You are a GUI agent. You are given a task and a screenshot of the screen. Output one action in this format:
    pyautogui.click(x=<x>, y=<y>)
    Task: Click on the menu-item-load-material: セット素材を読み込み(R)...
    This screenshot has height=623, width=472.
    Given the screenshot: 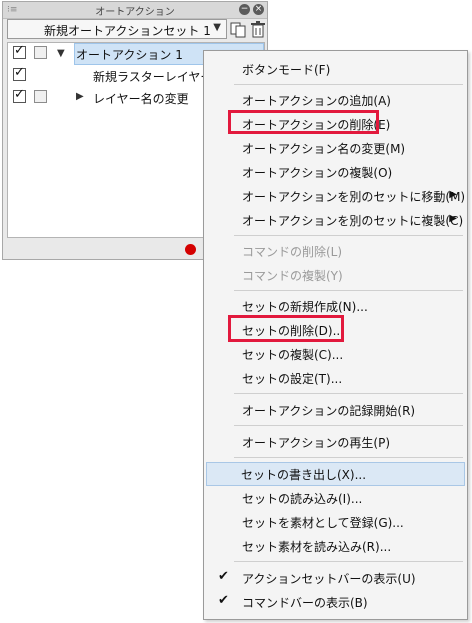 What is the action you would take?
    pyautogui.click(x=335, y=546)
    